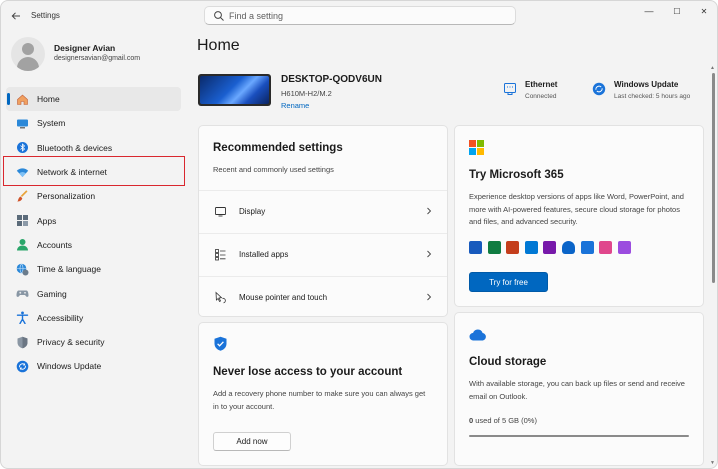 The height and width of the screenshot is (469, 718). I want to click on scrollbar-thumb, so click(713, 178).